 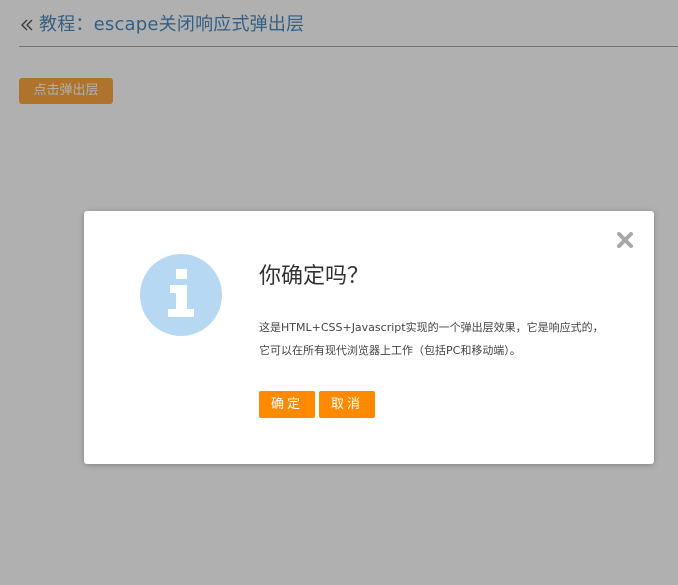 What do you see at coordinates (287, 404) in the screenshot?
I see `confirm-button: 确定` at bounding box center [287, 404].